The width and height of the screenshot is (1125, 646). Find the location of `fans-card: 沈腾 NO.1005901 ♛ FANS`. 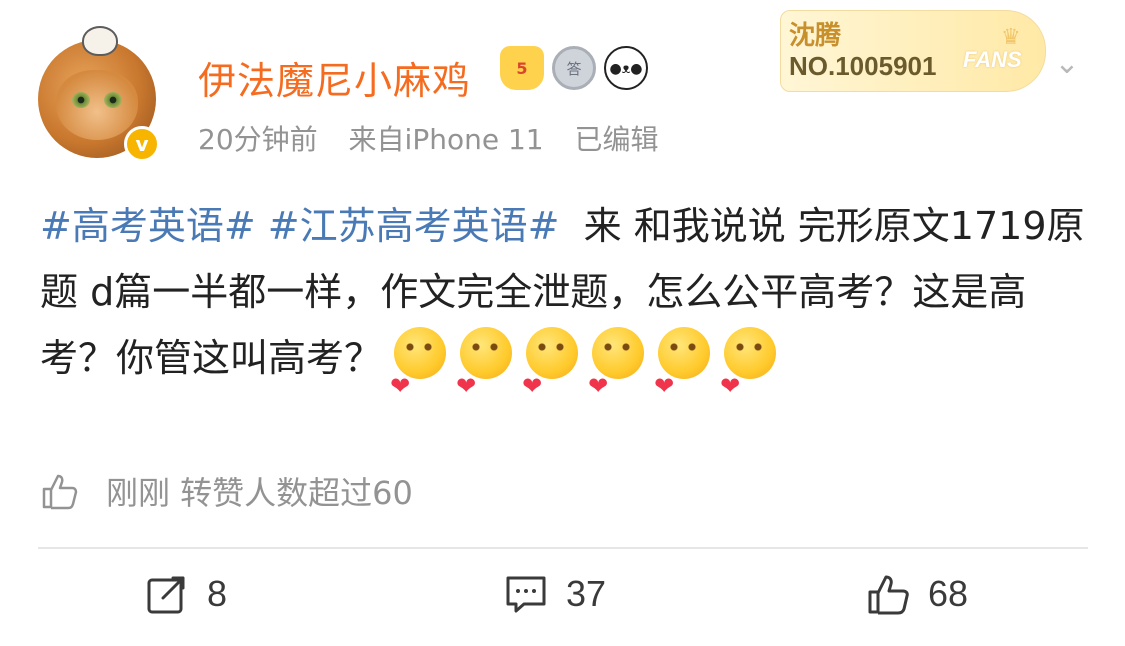

fans-card: 沈腾 NO.1005901 ♛ FANS is located at coordinates (913, 51).